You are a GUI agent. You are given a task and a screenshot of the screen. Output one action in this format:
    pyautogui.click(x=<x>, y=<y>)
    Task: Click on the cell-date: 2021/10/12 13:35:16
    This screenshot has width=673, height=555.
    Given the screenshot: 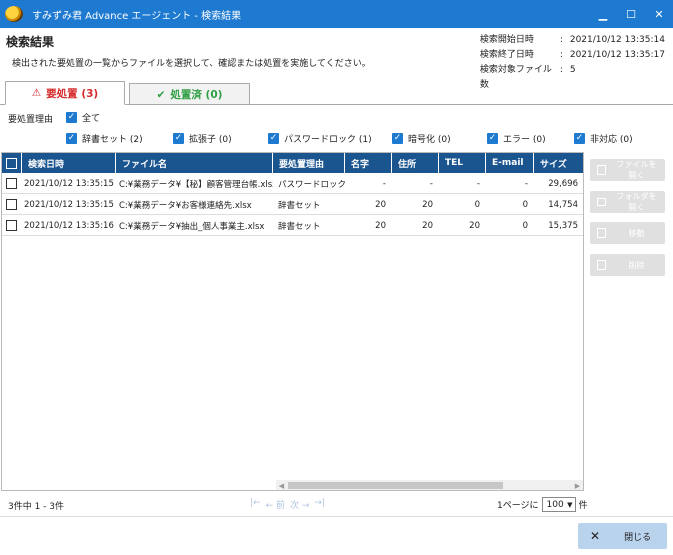 What is the action you would take?
    pyautogui.click(x=69, y=225)
    